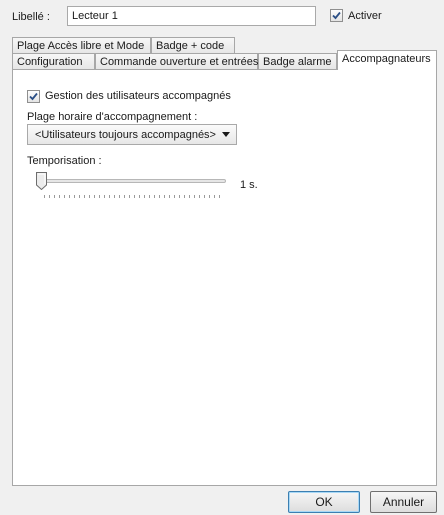  What do you see at coordinates (226, 134) in the screenshot?
I see `chevron-down-icon` at bounding box center [226, 134].